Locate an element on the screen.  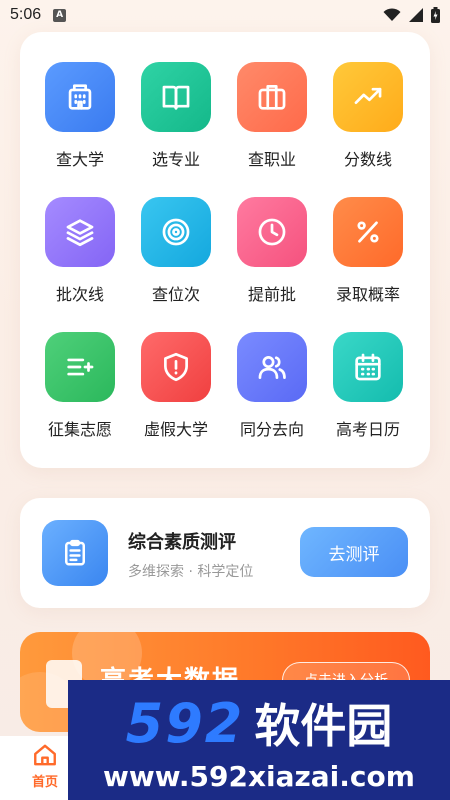
grid-item-label: 查大学 is located at coordinates (79, 159).